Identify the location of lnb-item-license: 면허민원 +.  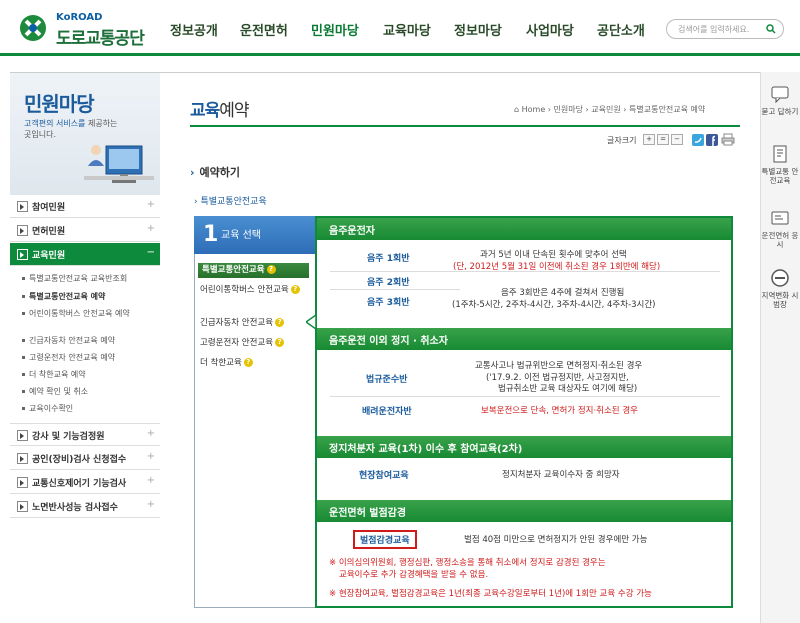
(85, 230).